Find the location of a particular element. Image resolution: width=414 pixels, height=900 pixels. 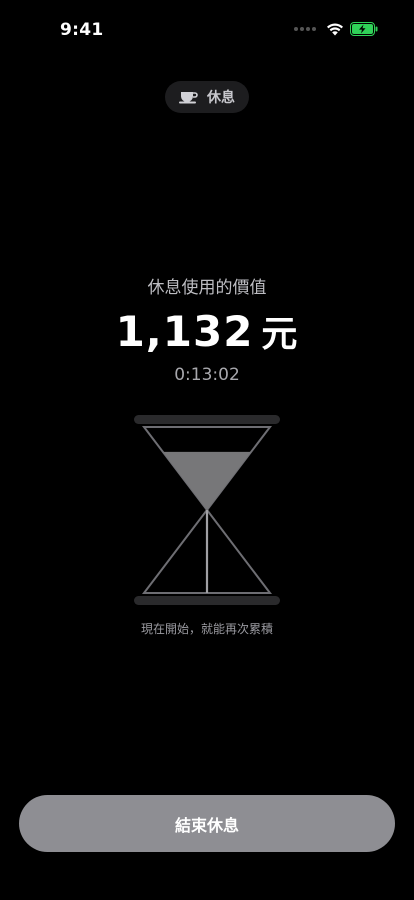

hourglass-bottom-cap is located at coordinates (207, 600).